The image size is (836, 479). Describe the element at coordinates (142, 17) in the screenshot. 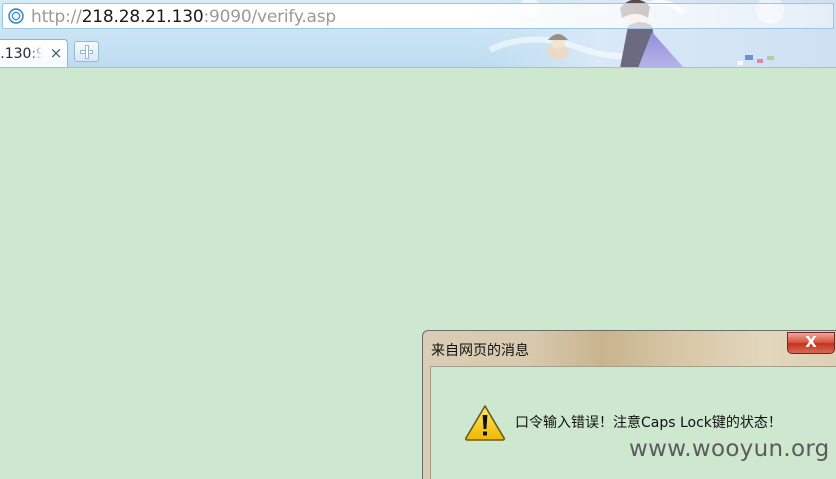

I see `url-host: 218.28.21.130` at that location.